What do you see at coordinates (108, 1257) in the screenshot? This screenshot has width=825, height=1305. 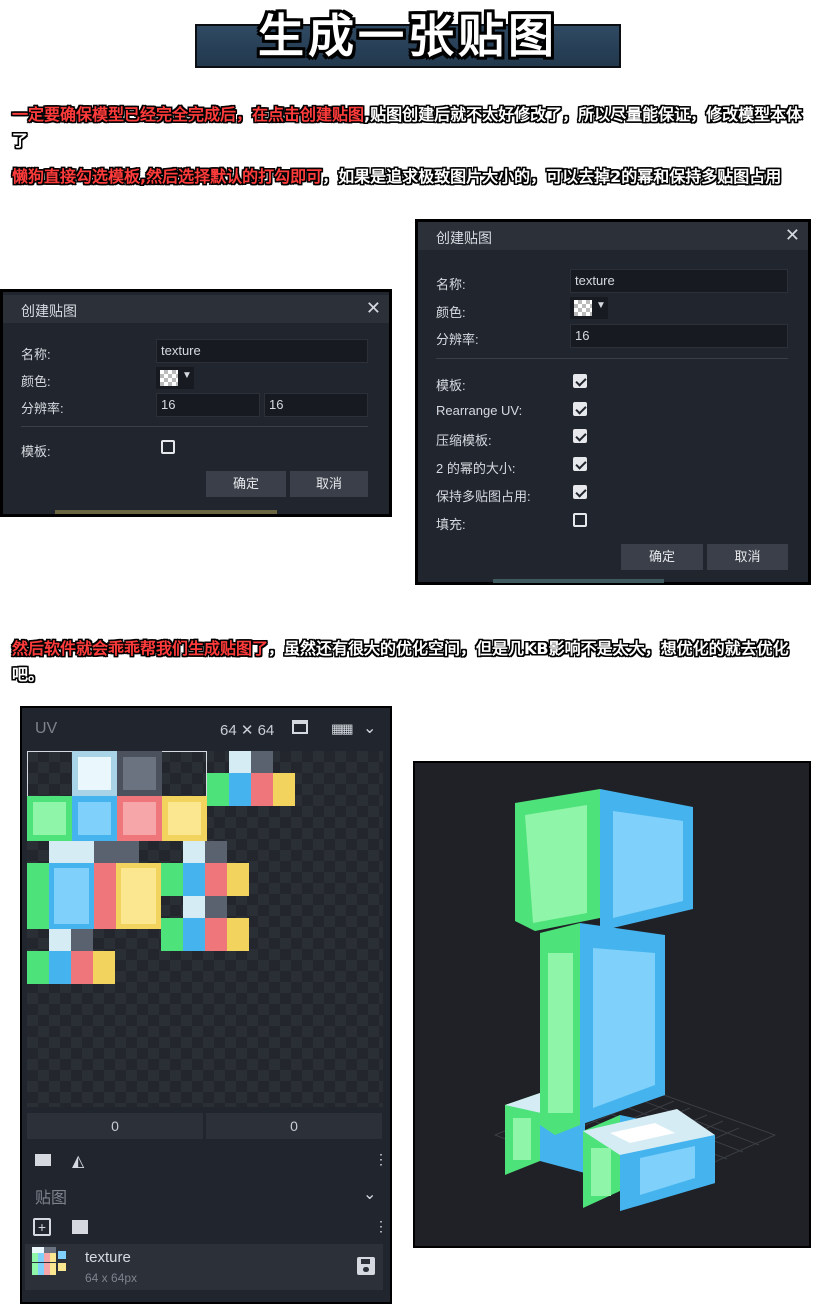 I see `texture-name: texture` at bounding box center [108, 1257].